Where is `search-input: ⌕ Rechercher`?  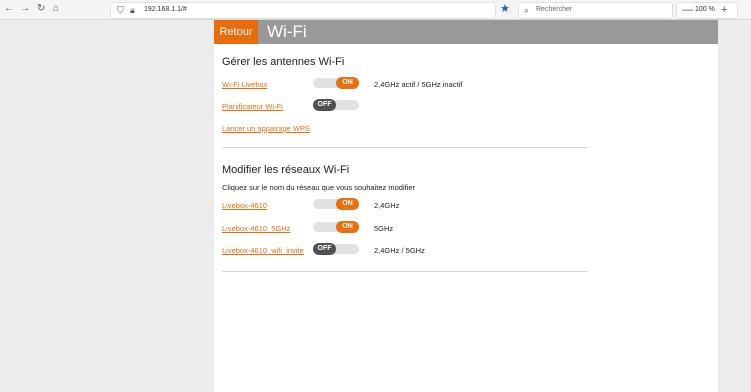 search-input: ⌕ Rechercher is located at coordinates (595, 10).